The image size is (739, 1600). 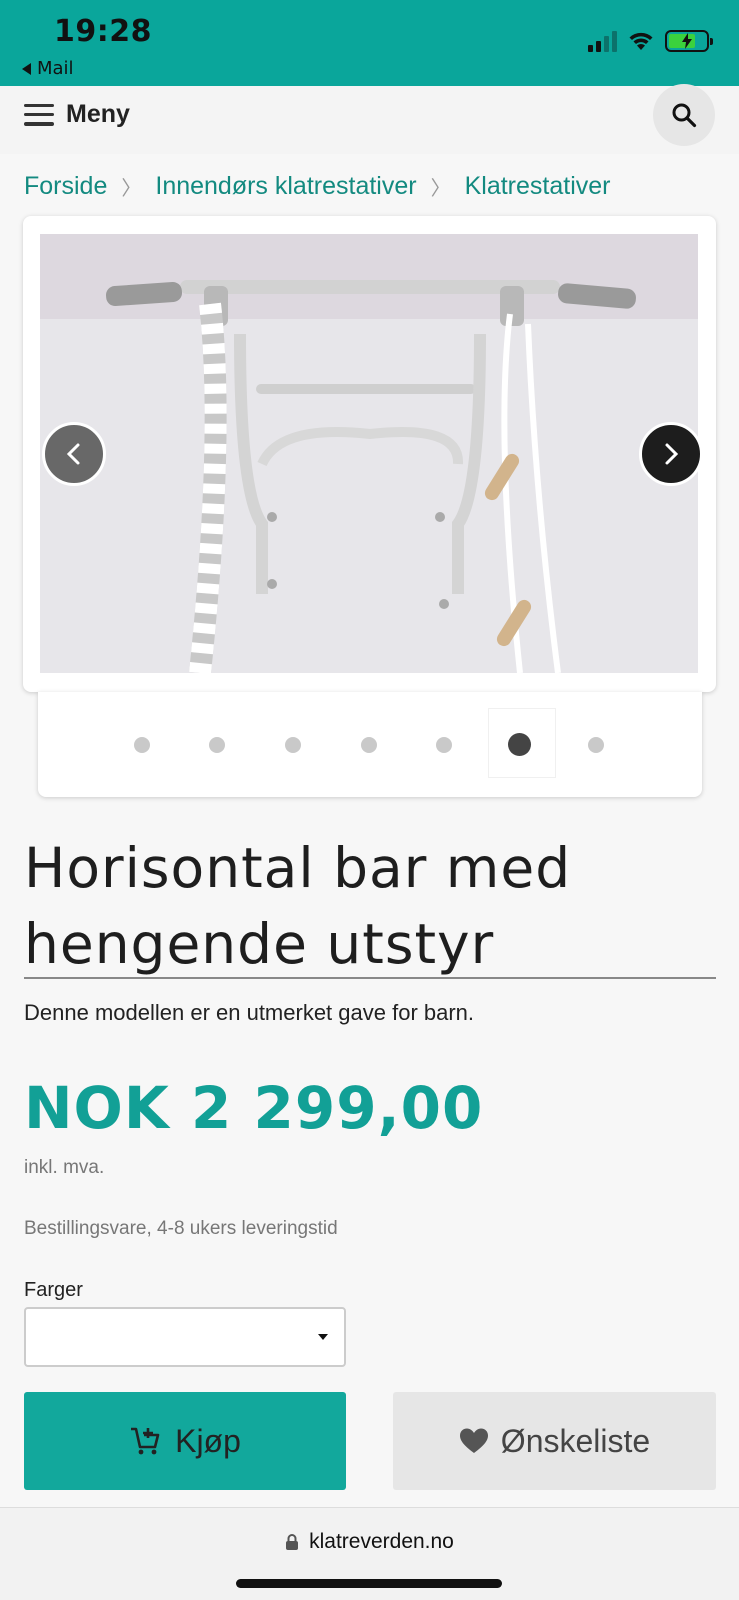 I want to click on cellular-signal-icon, so click(x=602, y=41).